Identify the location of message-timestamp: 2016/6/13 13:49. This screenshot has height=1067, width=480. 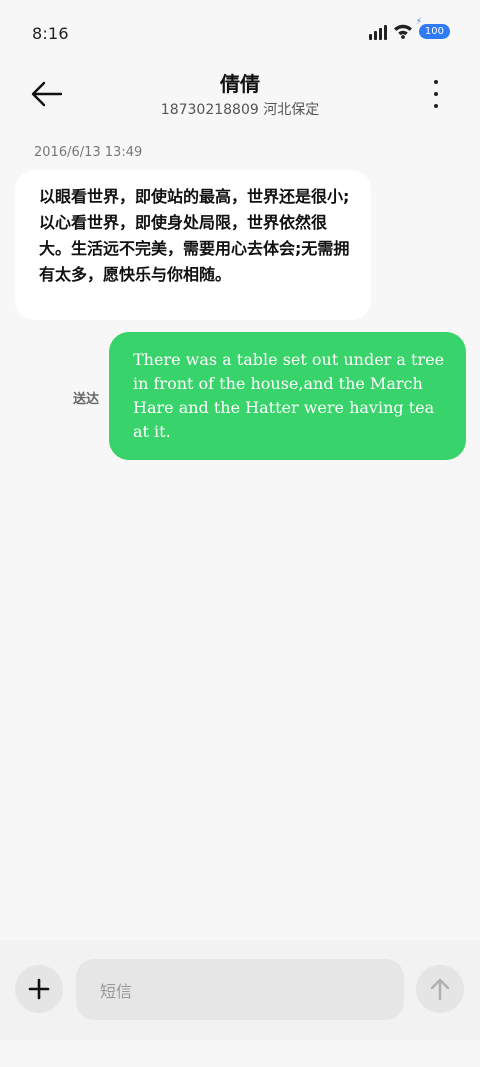
(88, 152).